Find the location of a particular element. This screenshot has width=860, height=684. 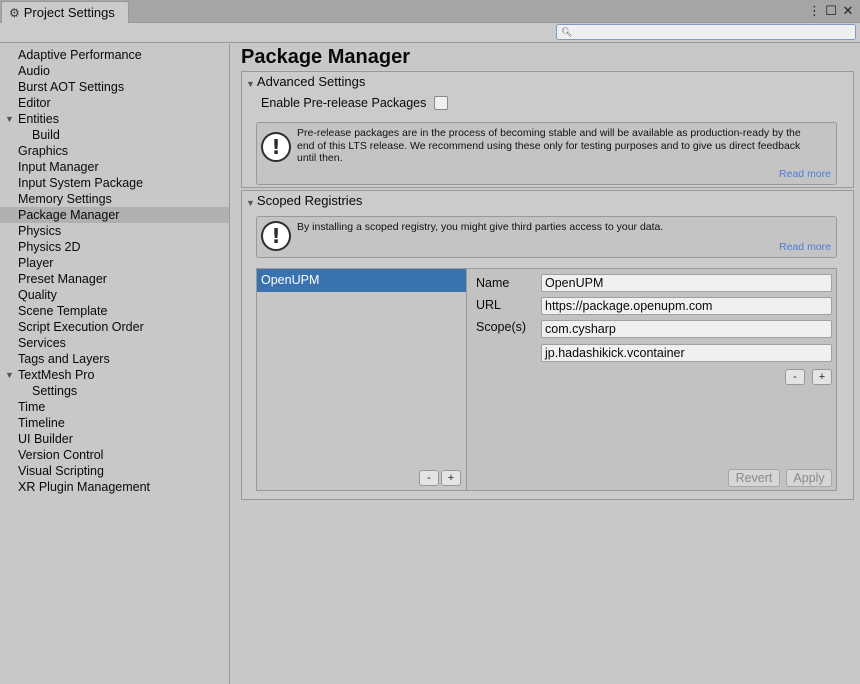

sidebar-item-player: Player is located at coordinates (114, 263).